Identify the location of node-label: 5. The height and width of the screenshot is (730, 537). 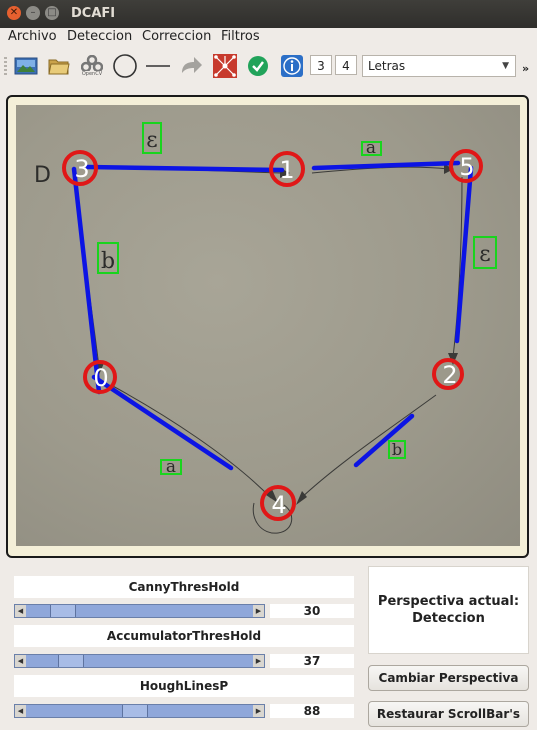
(466, 167).